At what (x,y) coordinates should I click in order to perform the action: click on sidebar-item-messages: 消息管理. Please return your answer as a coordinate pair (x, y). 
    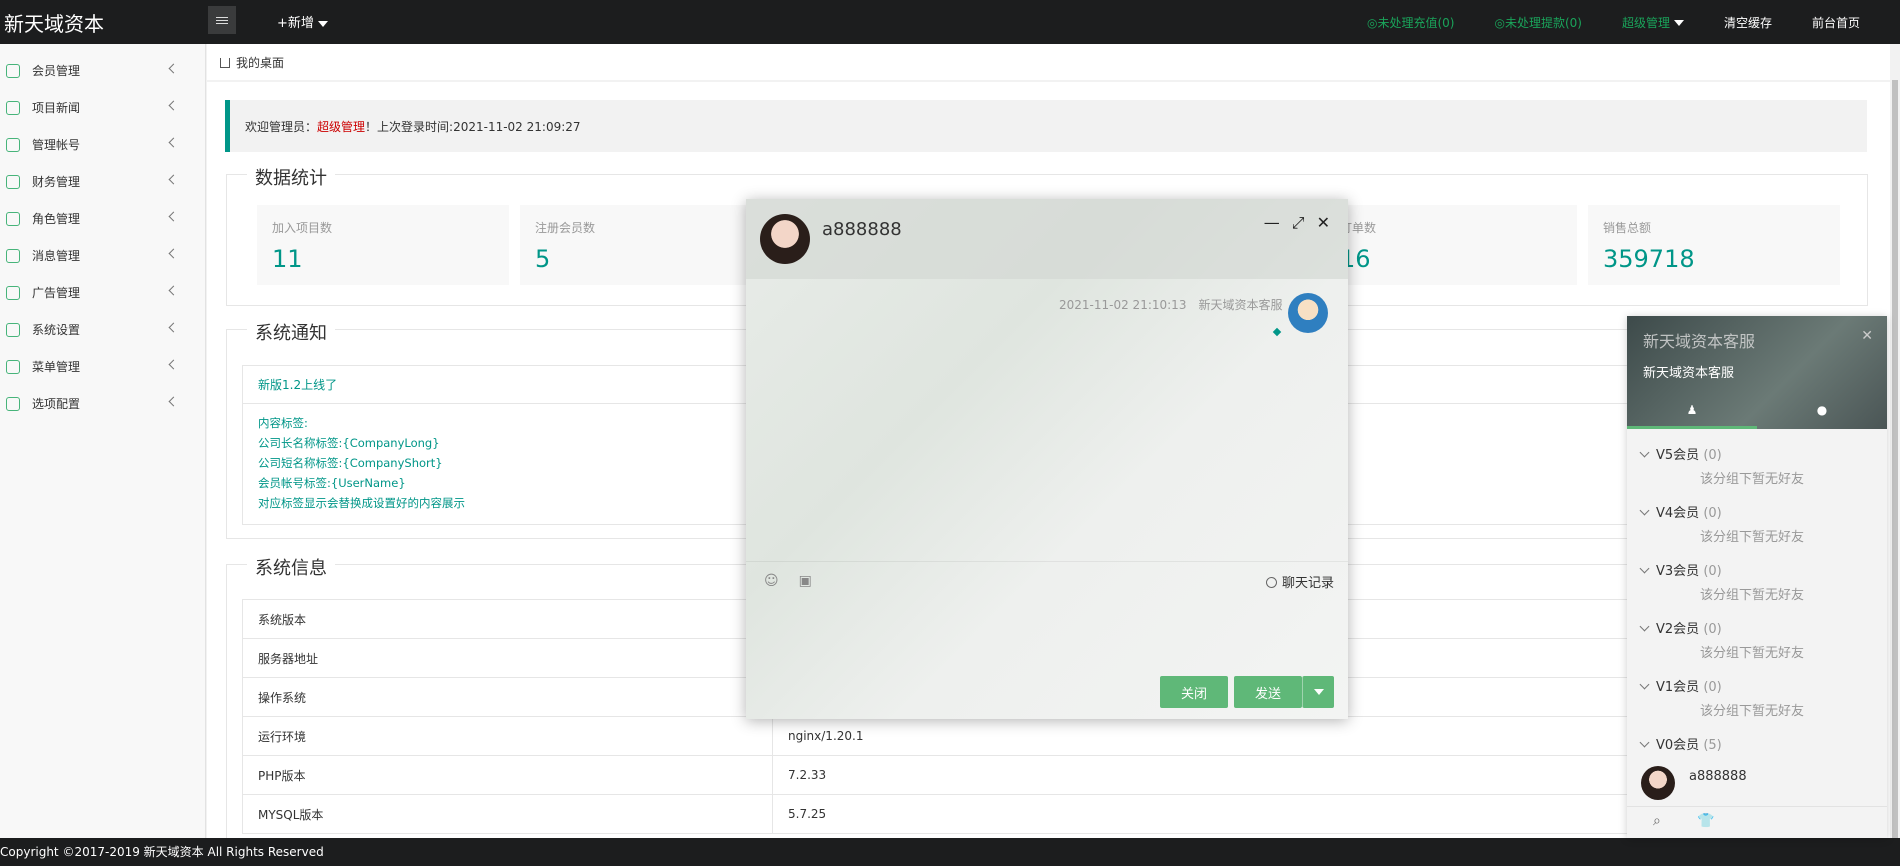
    Looking at the image, I should click on (102, 255).